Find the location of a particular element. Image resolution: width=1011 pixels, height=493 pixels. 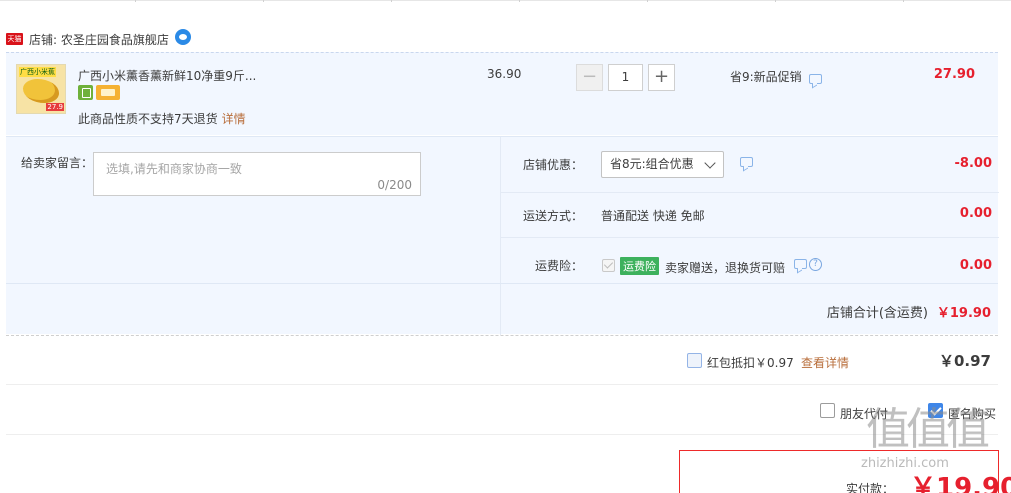

item-subtotal: 27.90 is located at coordinates (954, 74).